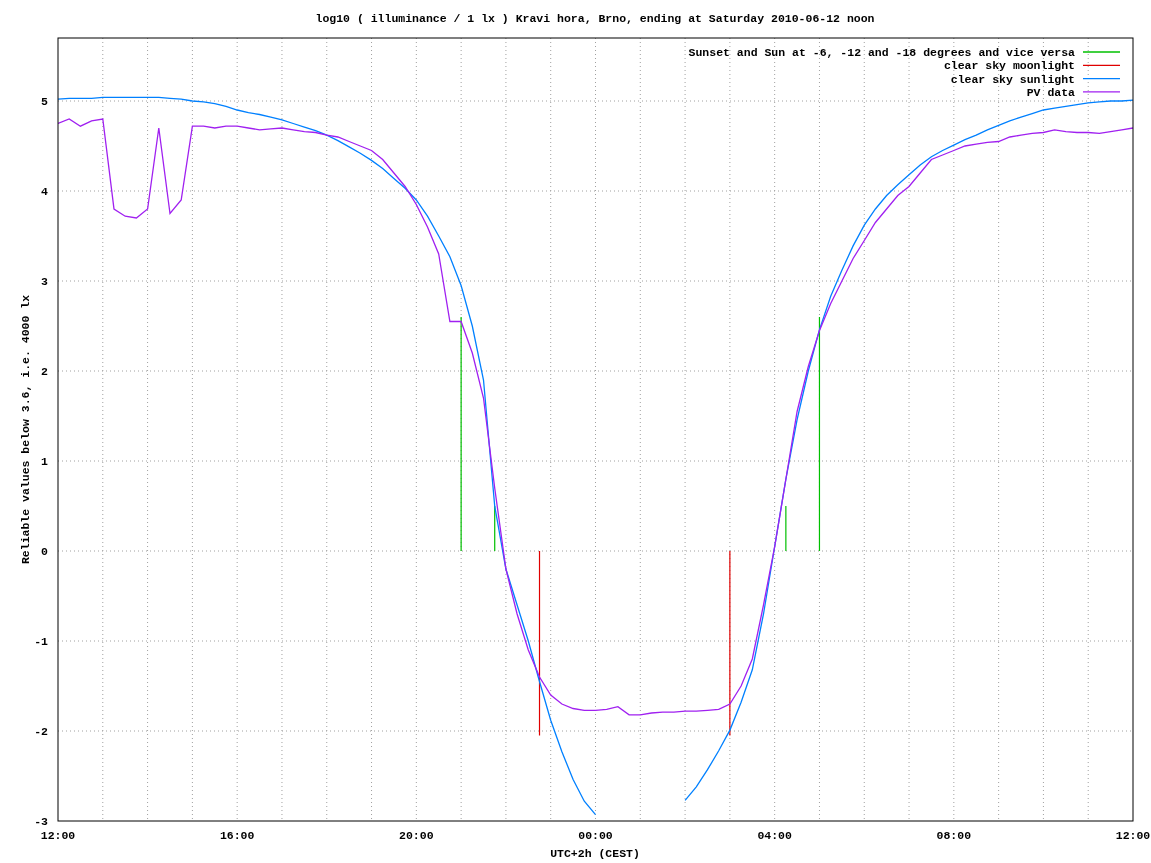 Image resolution: width=1151 pixels, height=863 pixels. What do you see at coordinates (954, 835) in the screenshot?
I see `x-tick-label: 08:00` at bounding box center [954, 835].